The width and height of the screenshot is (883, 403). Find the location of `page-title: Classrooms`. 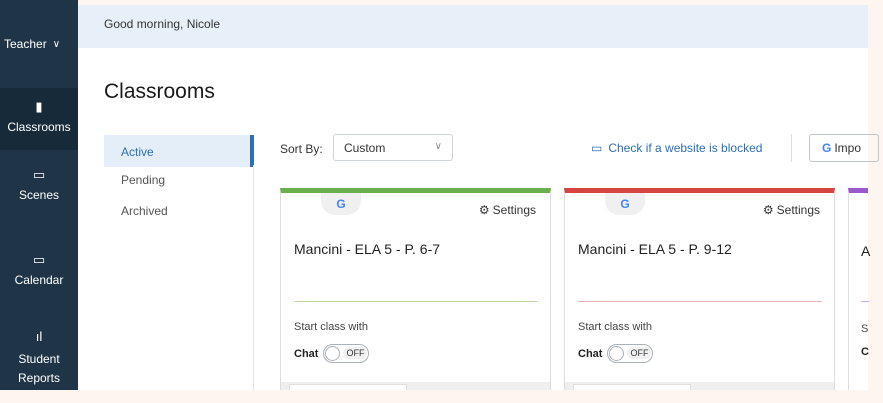

page-title: Classrooms is located at coordinates (159, 91).